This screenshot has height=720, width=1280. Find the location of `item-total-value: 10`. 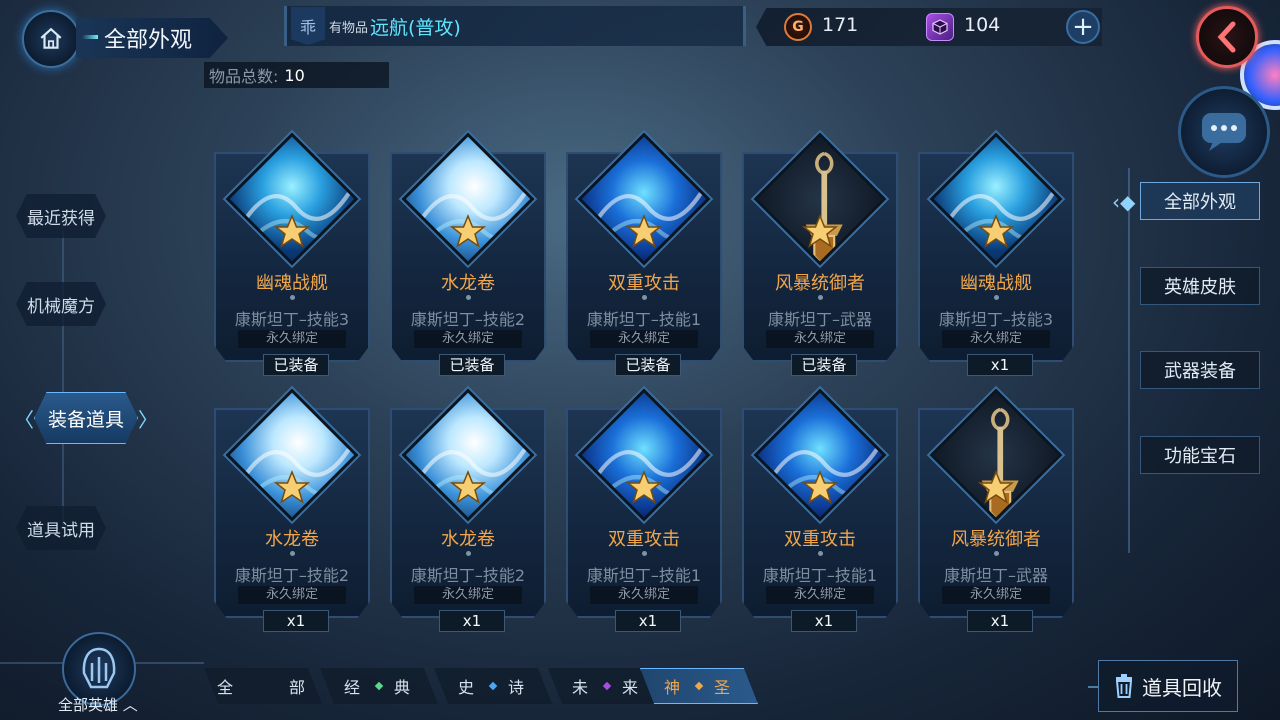

item-total-value: 10 is located at coordinates (294, 75).